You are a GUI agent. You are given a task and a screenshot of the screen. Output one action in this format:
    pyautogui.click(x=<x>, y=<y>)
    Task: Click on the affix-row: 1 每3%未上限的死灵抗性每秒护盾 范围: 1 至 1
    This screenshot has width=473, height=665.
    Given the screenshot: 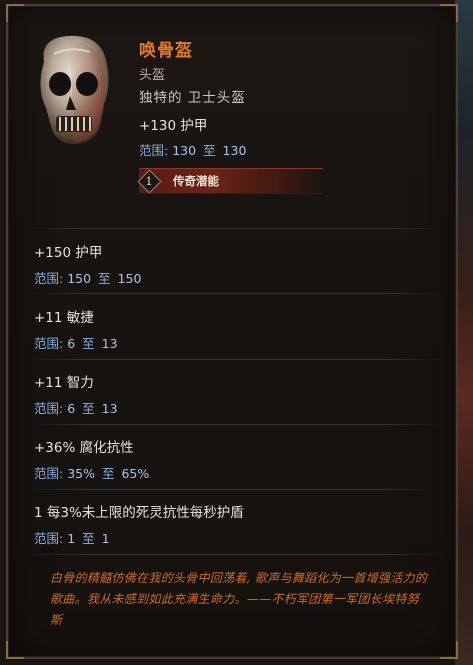 What is the action you would take?
    pyautogui.click(x=139, y=524)
    